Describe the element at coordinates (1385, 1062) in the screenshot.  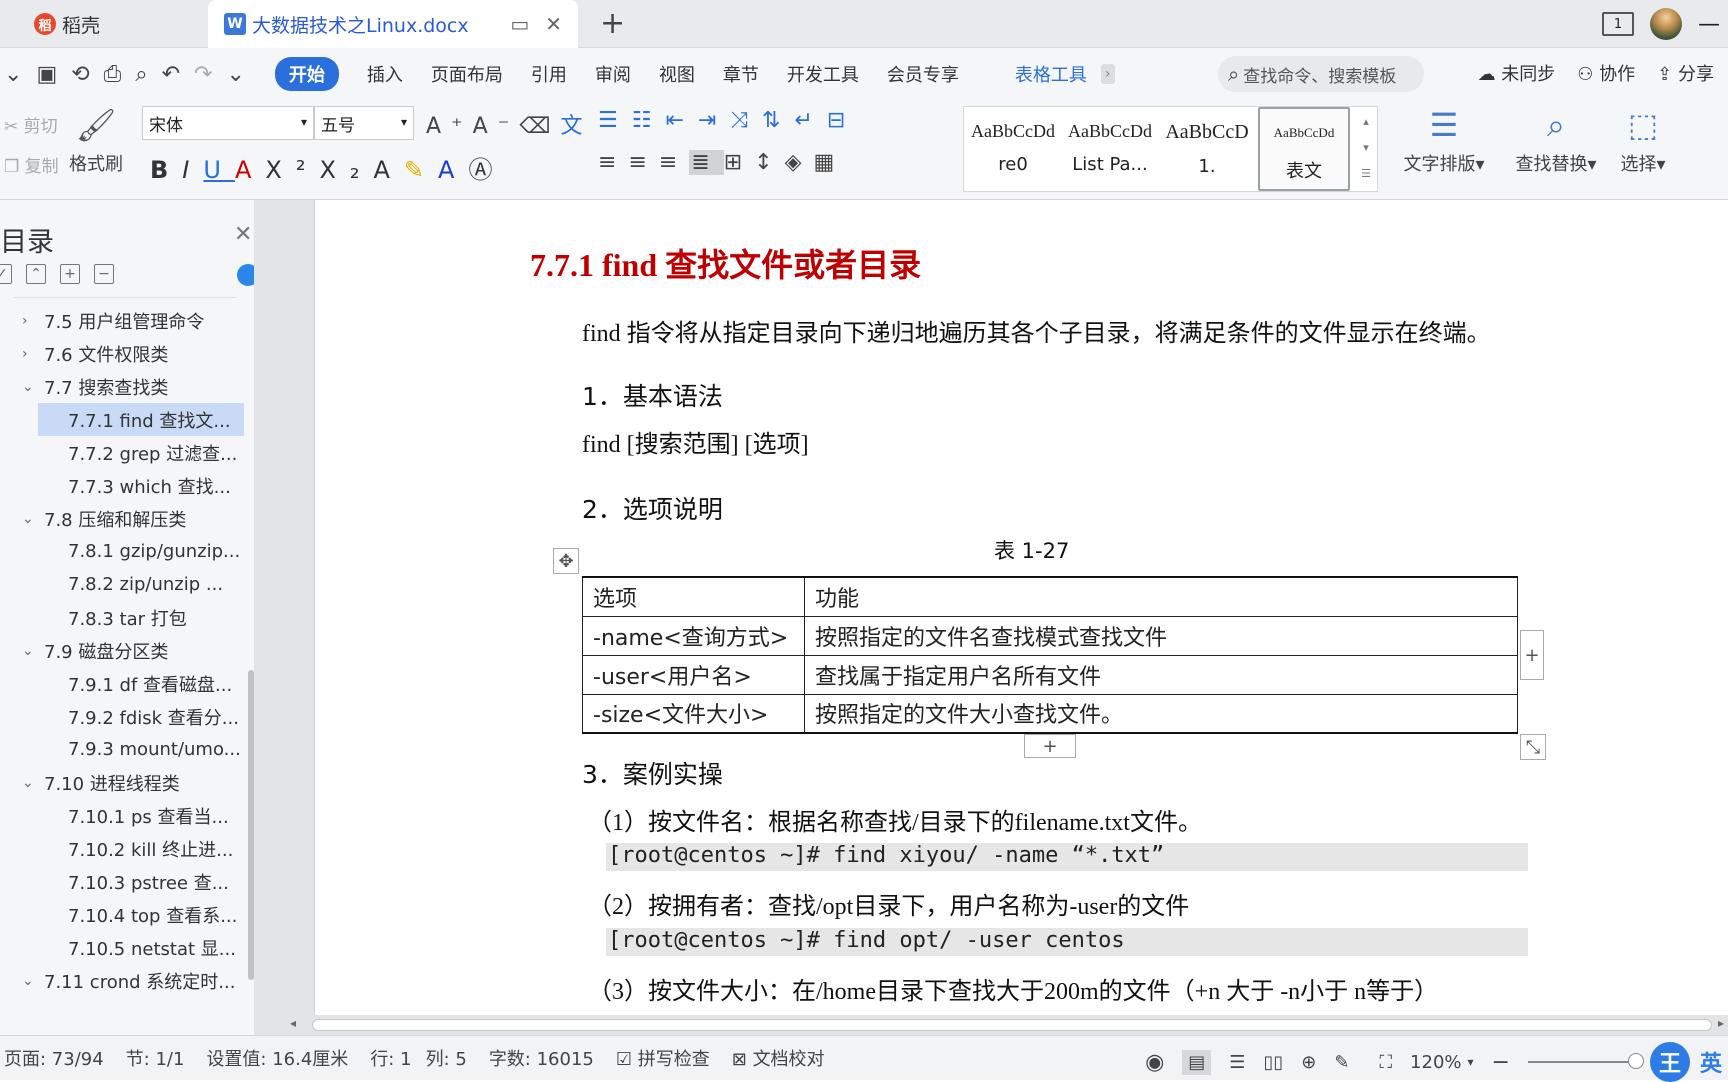
I see `fit-page-icon: ⛶` at that location.